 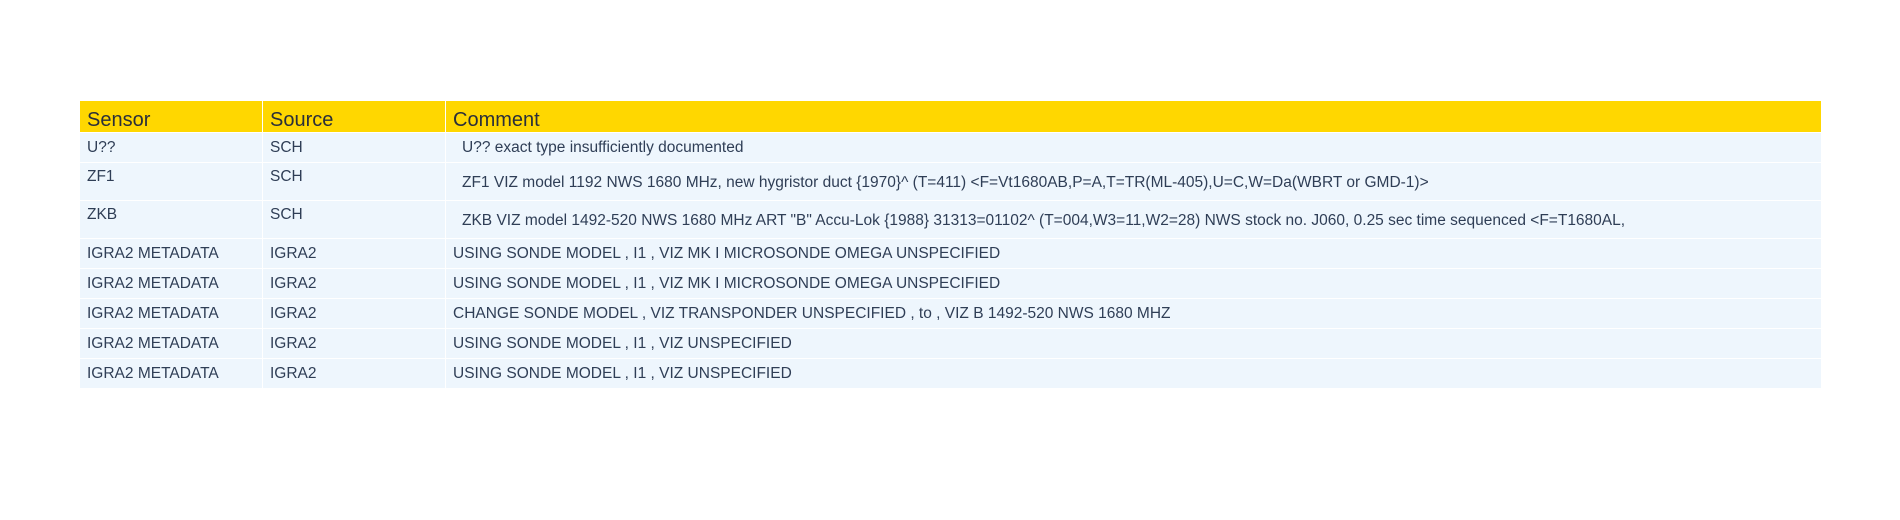 What do you see at coordinates (171, 181) in the screenshot?
I see `cell-sensor: ZF1` at bounding box center [171, 181].